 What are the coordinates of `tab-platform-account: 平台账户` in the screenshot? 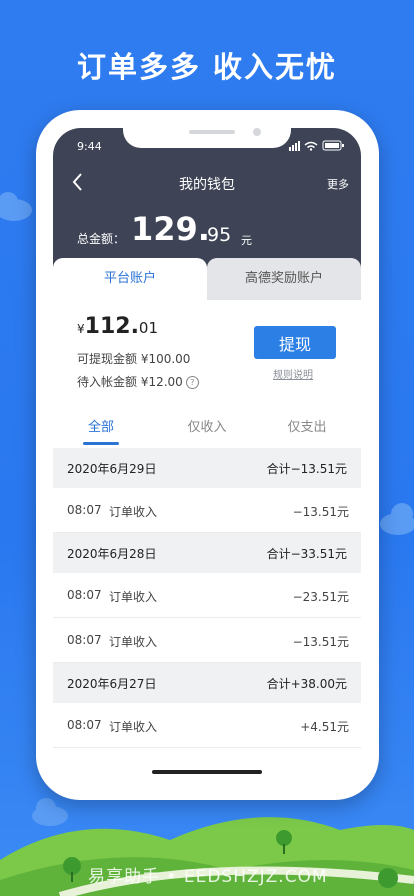 It's located at (130, 279).